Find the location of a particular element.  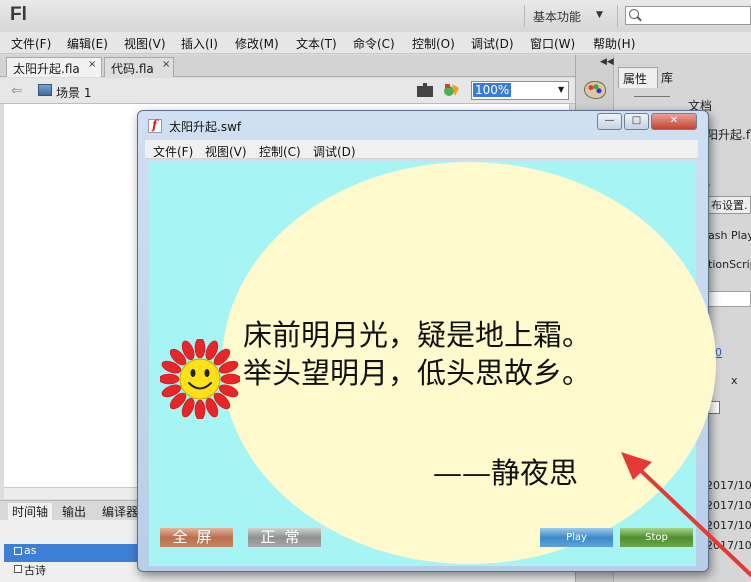

workspace-switcher: 基本功能 is located at coordinates (557, 16).